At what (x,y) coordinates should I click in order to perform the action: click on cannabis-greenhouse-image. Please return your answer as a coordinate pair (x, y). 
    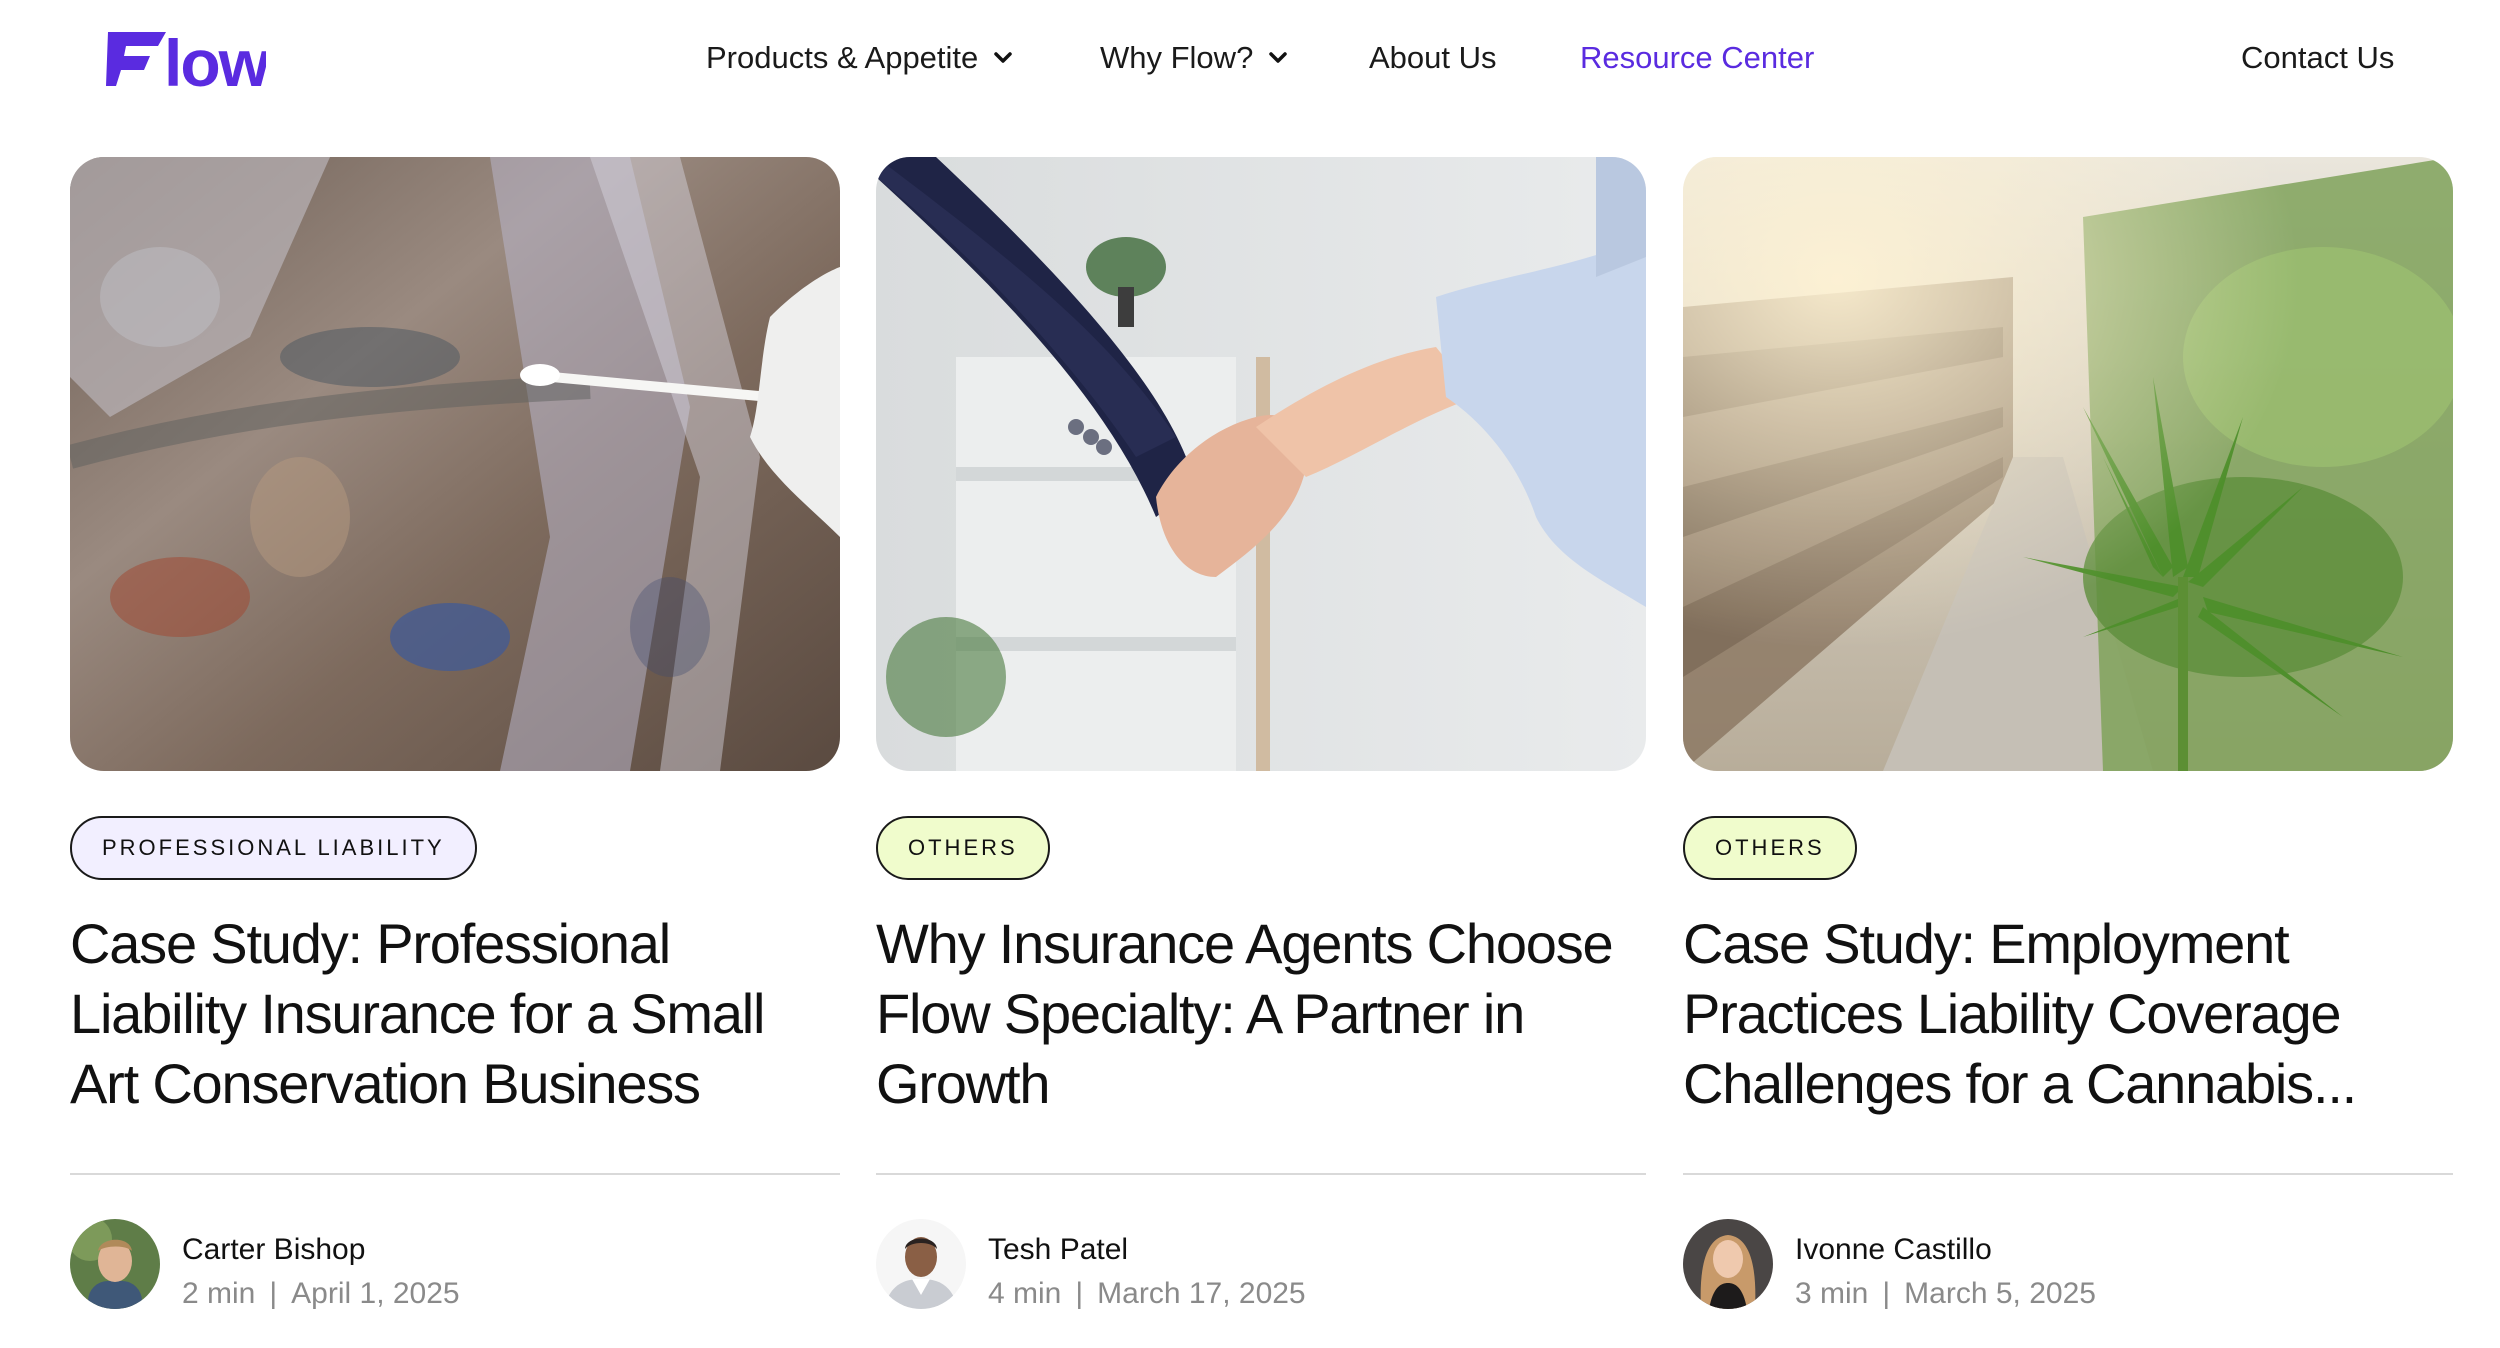
    Looking at the image, I should click on (2068, 464).